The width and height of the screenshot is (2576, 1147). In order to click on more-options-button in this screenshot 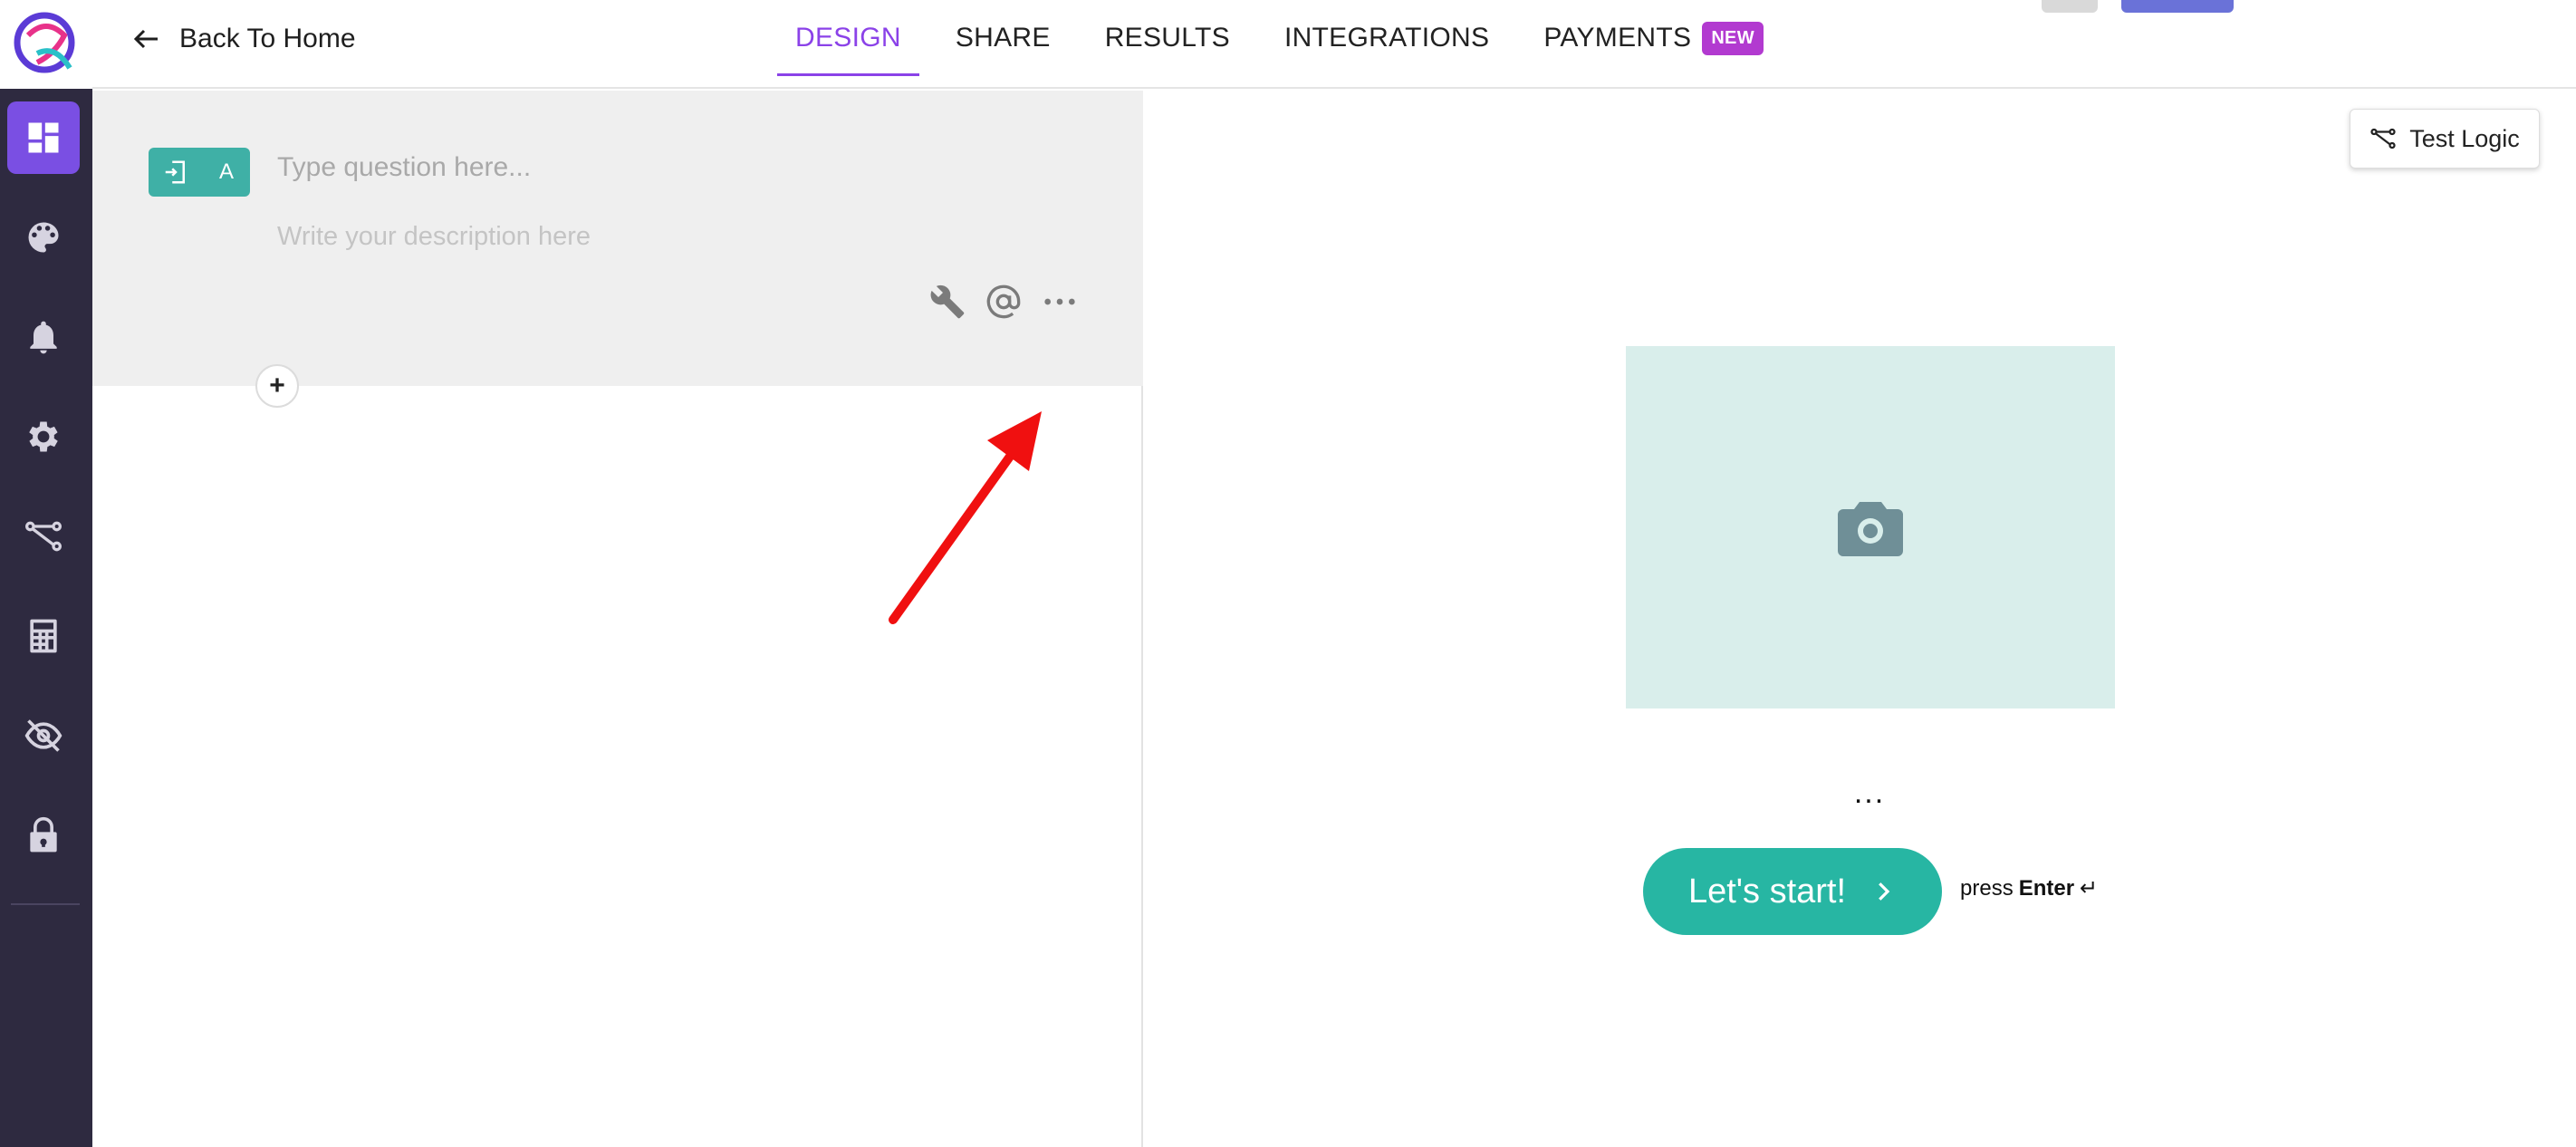, I will do `click(1060, 302)`.